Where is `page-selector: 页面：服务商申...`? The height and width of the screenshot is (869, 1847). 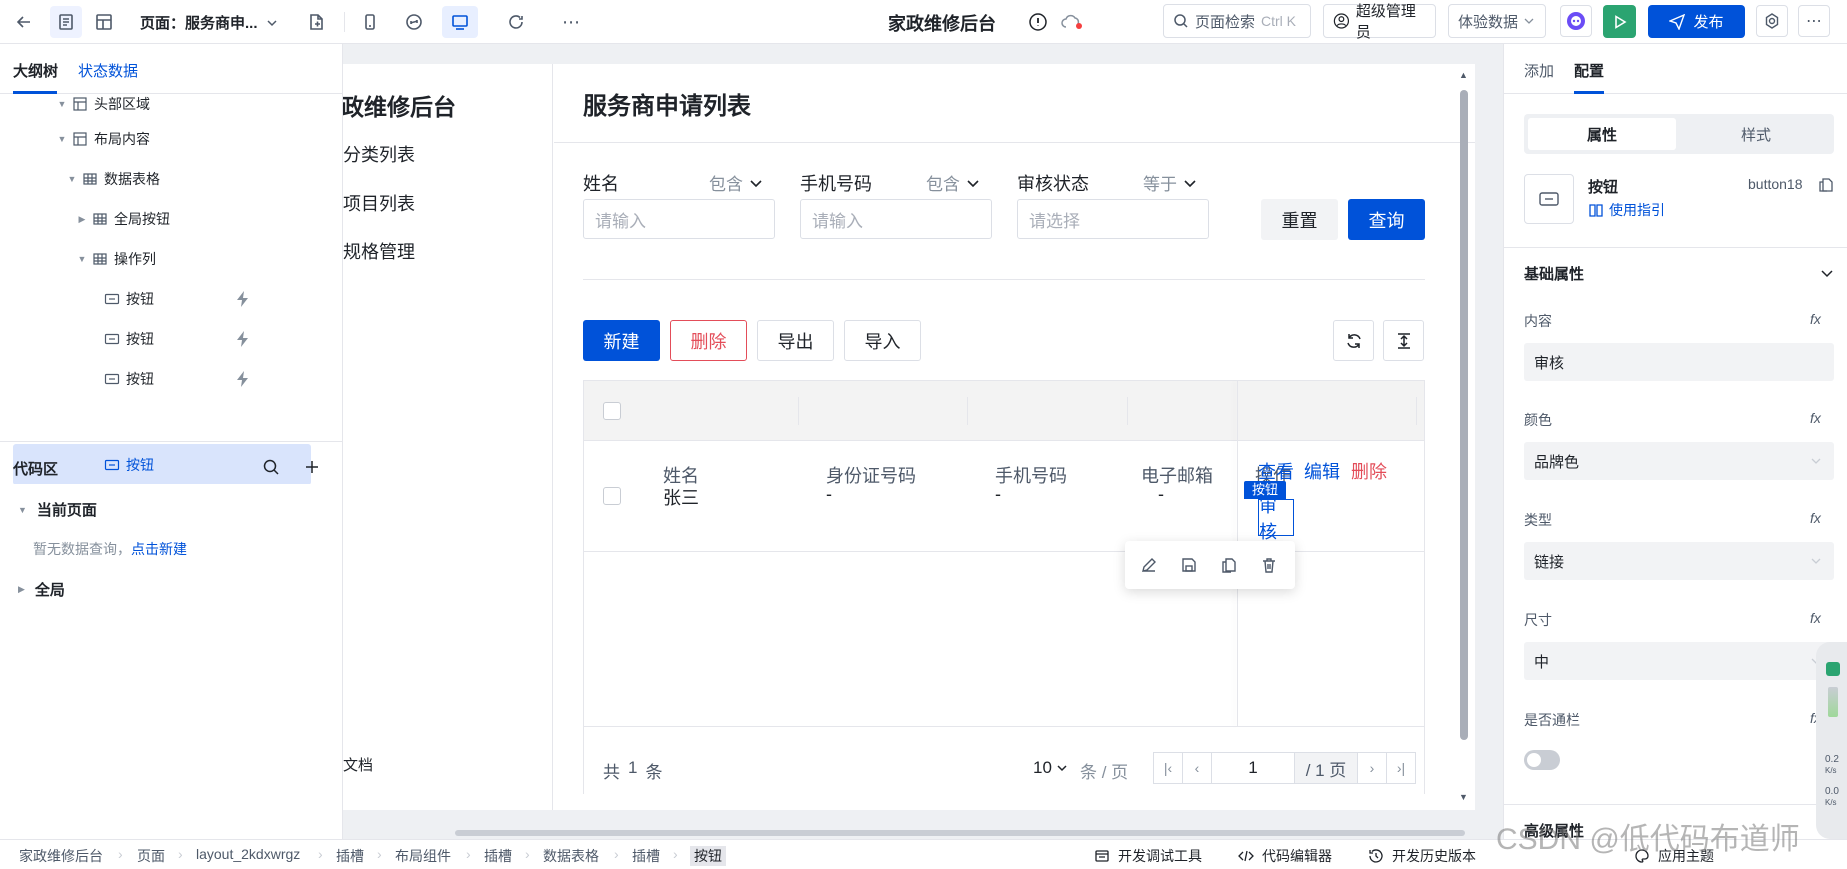
page-selector: 页面：服务商申... is located at coordinates (209, 22).